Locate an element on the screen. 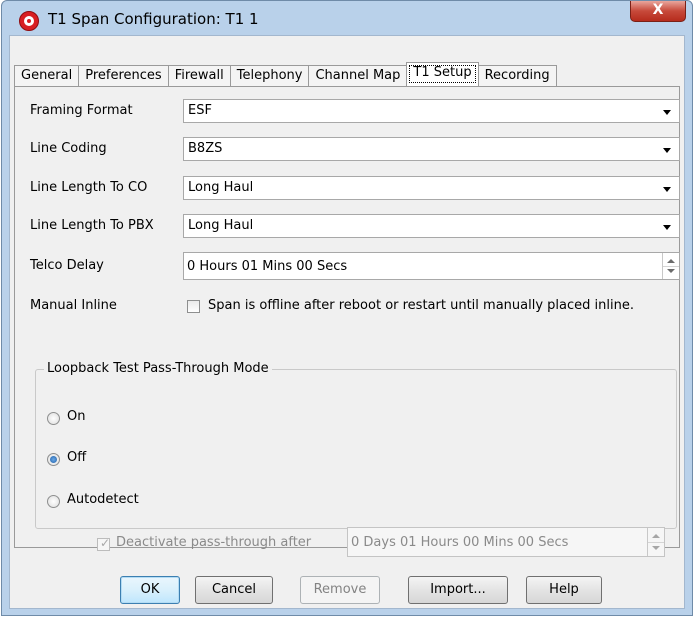 This screenshot has width=698, height=618. cancel-button: Cancel is located at coordinates (234, 590).